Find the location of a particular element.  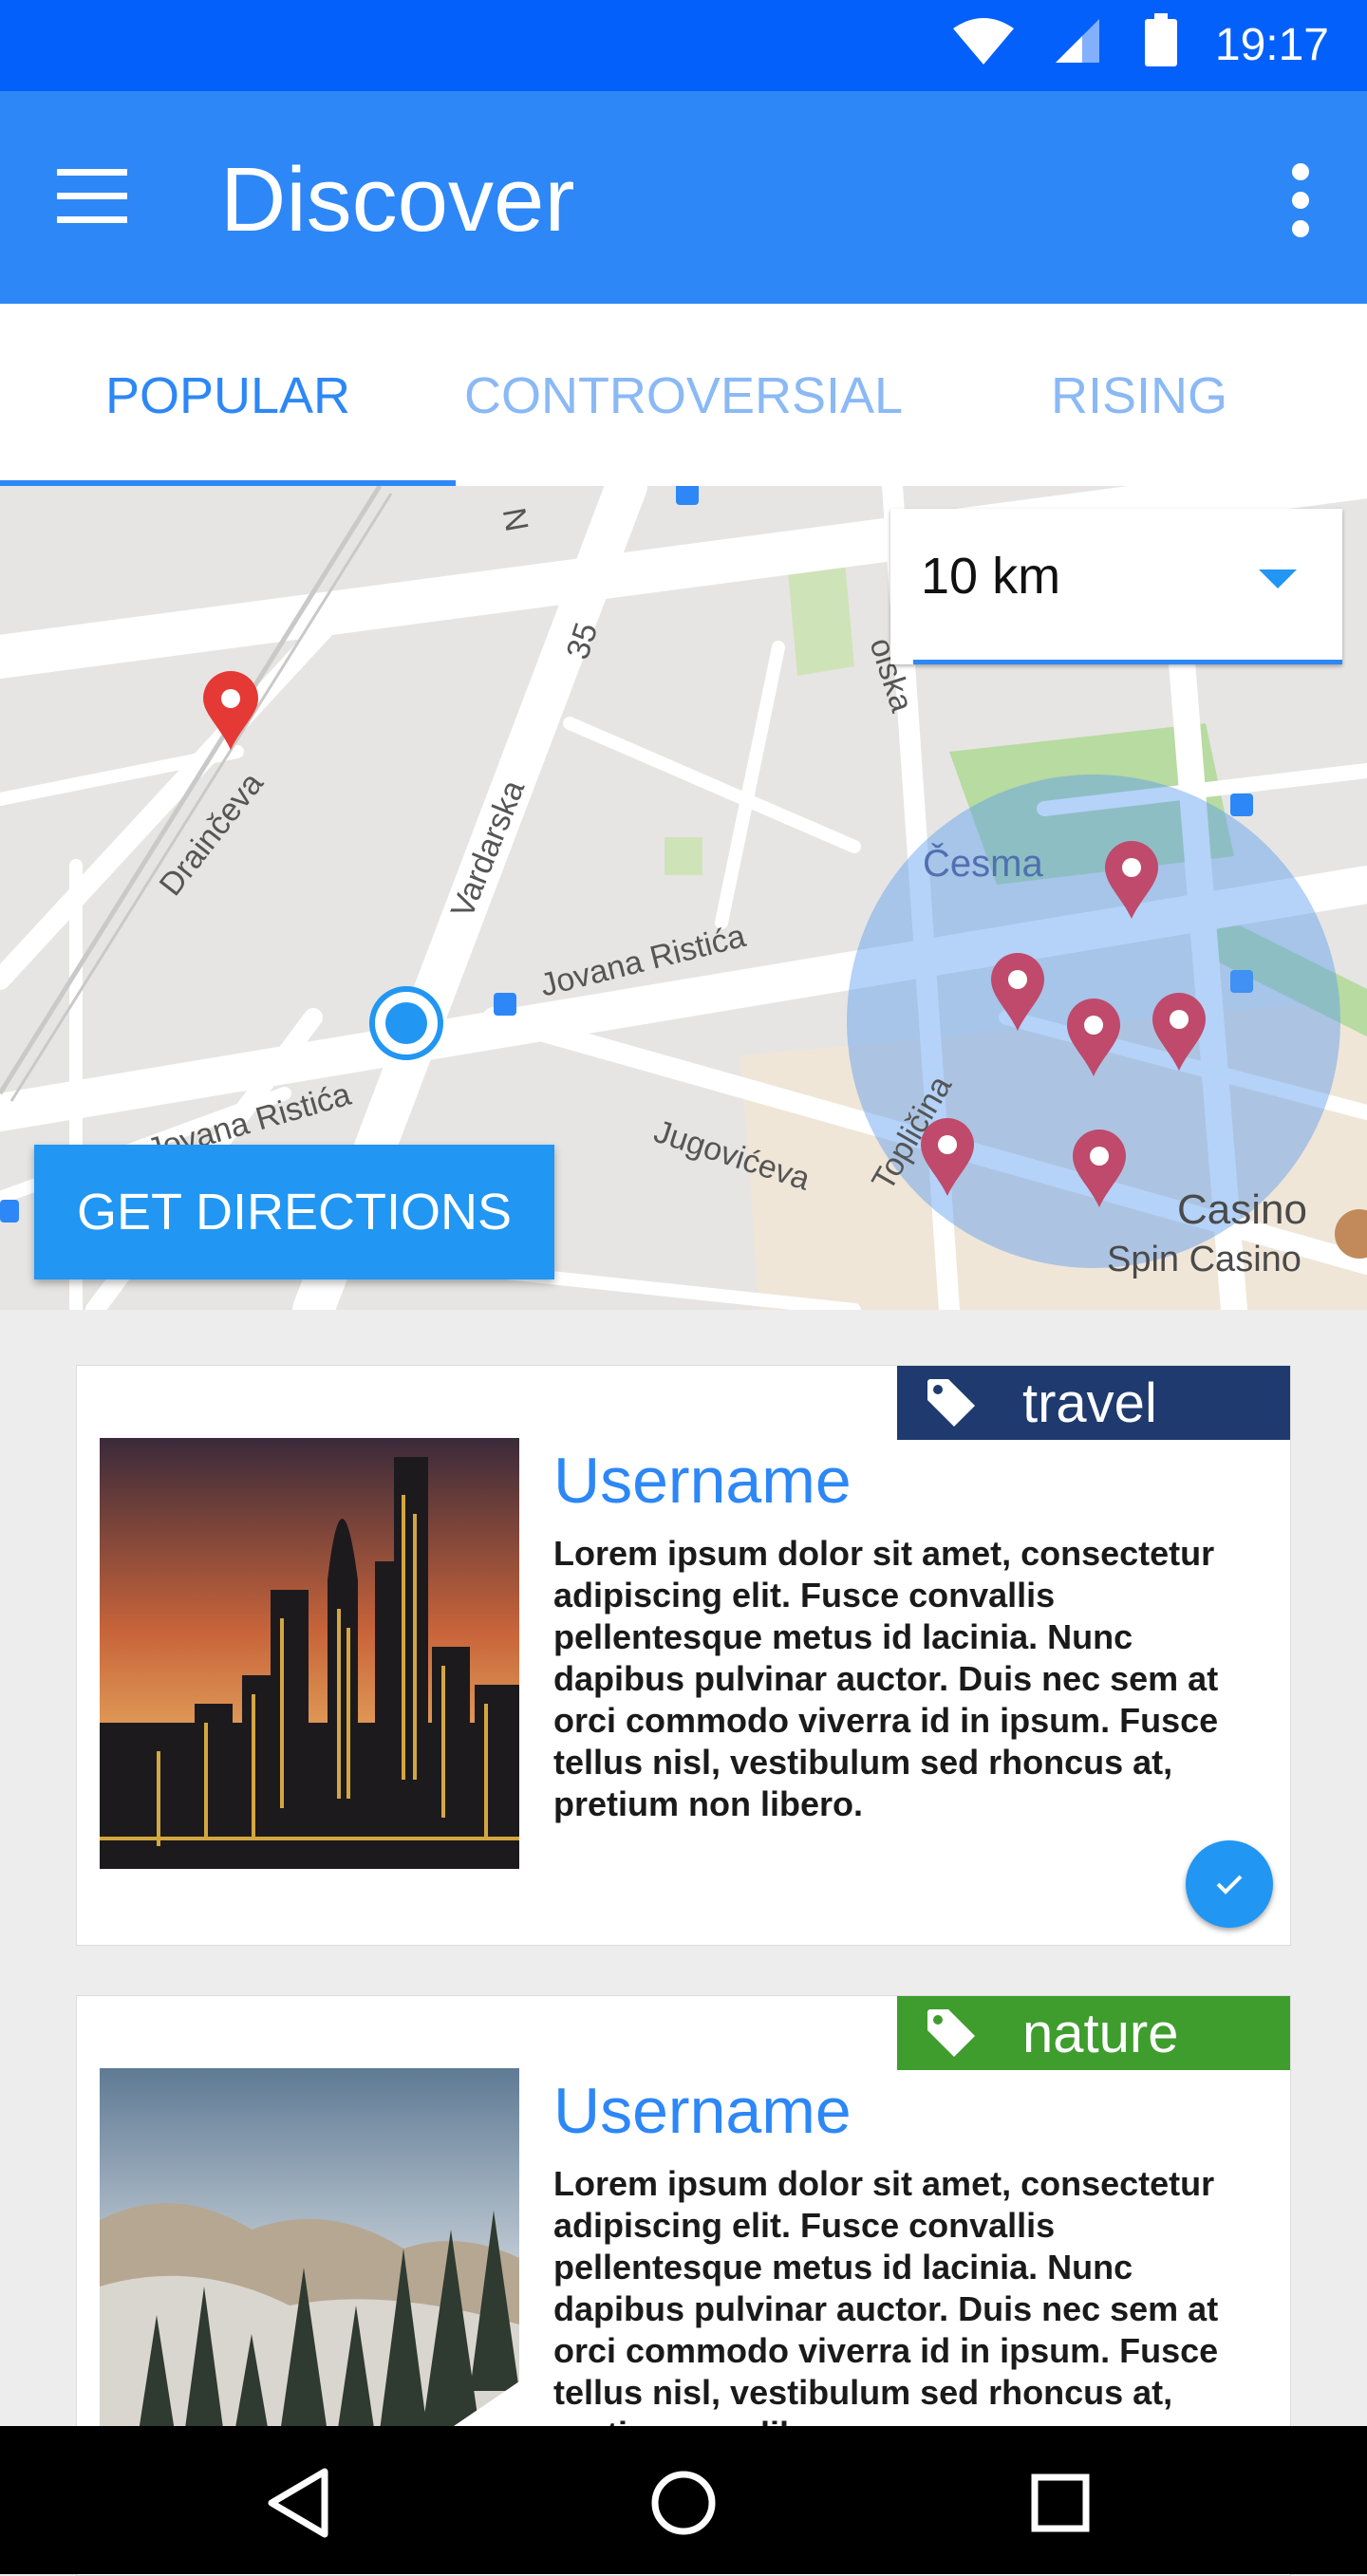

tab-rising: RISING is located at coordinates (1139, 395).